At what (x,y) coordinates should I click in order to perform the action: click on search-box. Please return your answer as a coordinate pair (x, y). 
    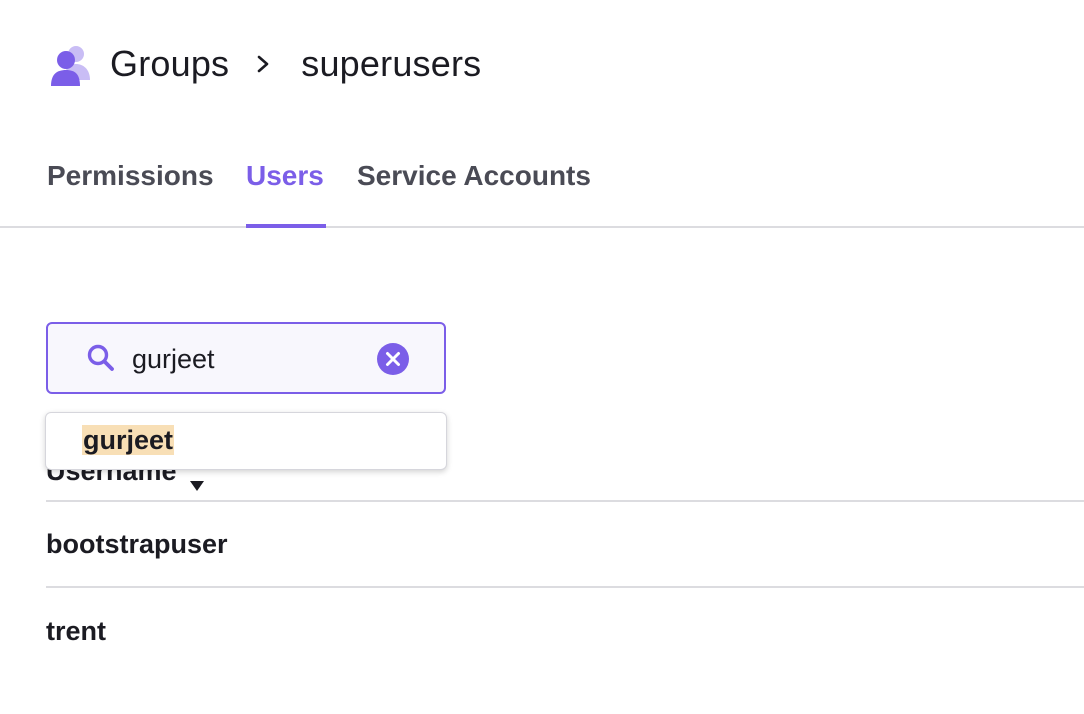
    Looking at the image, I should click on (246, 358).